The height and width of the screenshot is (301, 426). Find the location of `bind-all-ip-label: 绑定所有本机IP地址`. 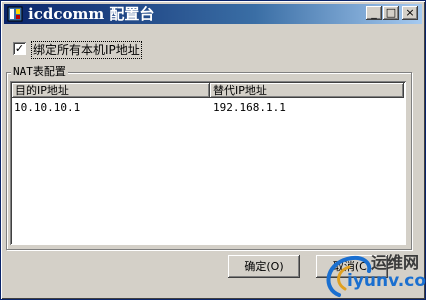

bind-all-ip-label: 绑定所有本机IP地址 is located at coordinates (86, 50).